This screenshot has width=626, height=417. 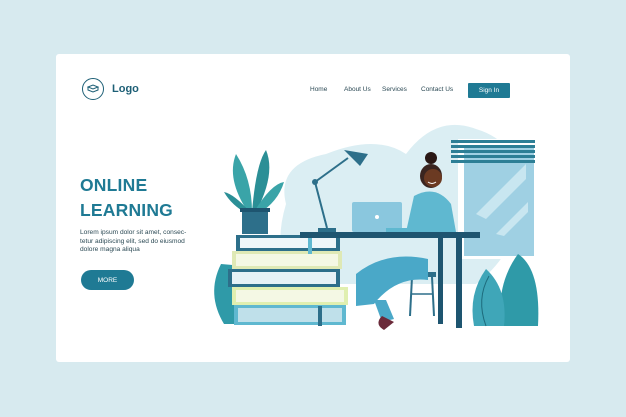 What do you see at coordinates (110, 89) in the screenshot?
I see `logo: Logo` at bounding box center [110, 89].